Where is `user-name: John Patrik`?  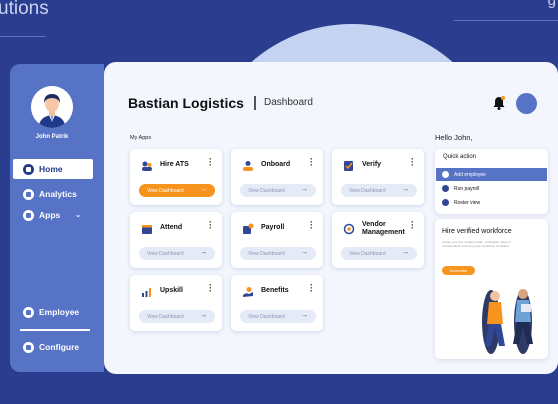
user-name: John Patrik is located at coordinates (52, 137).